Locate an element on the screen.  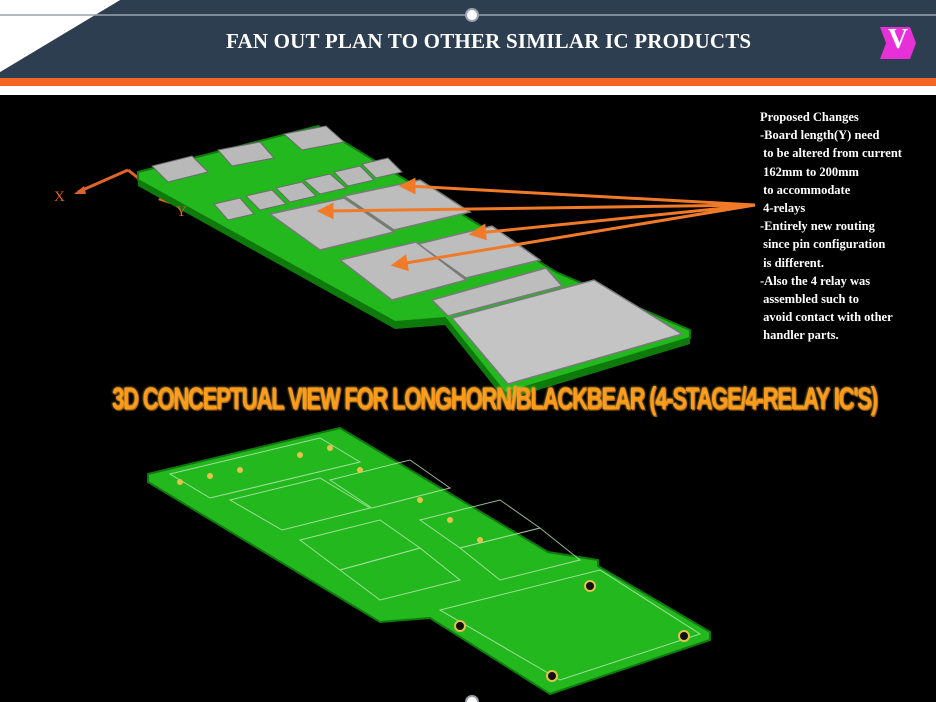
notes-line: handler parts. is located at coordinates (799, 335).